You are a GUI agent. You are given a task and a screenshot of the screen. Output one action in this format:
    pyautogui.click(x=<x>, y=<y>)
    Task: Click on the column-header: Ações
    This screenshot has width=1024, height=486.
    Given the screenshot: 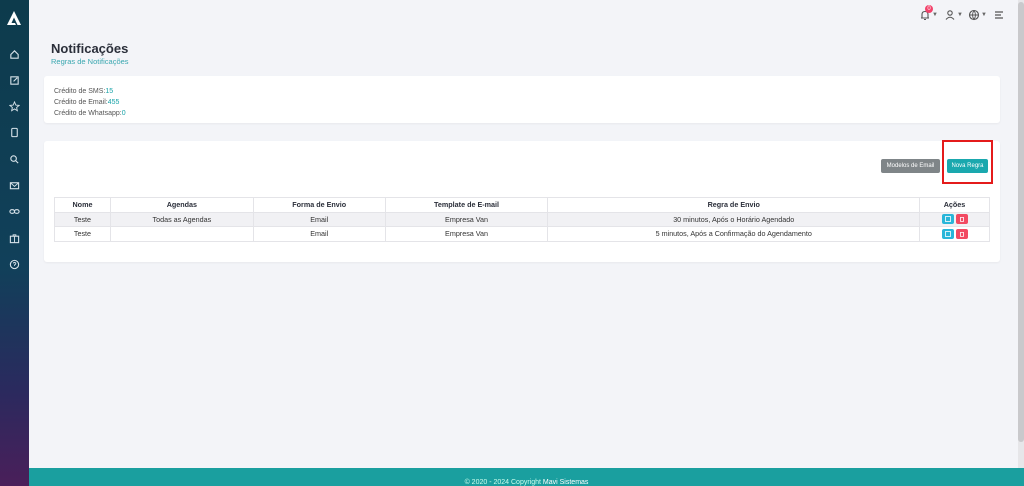 What is the action you would take?
    pyautogui.click(x=954, y=205)
    